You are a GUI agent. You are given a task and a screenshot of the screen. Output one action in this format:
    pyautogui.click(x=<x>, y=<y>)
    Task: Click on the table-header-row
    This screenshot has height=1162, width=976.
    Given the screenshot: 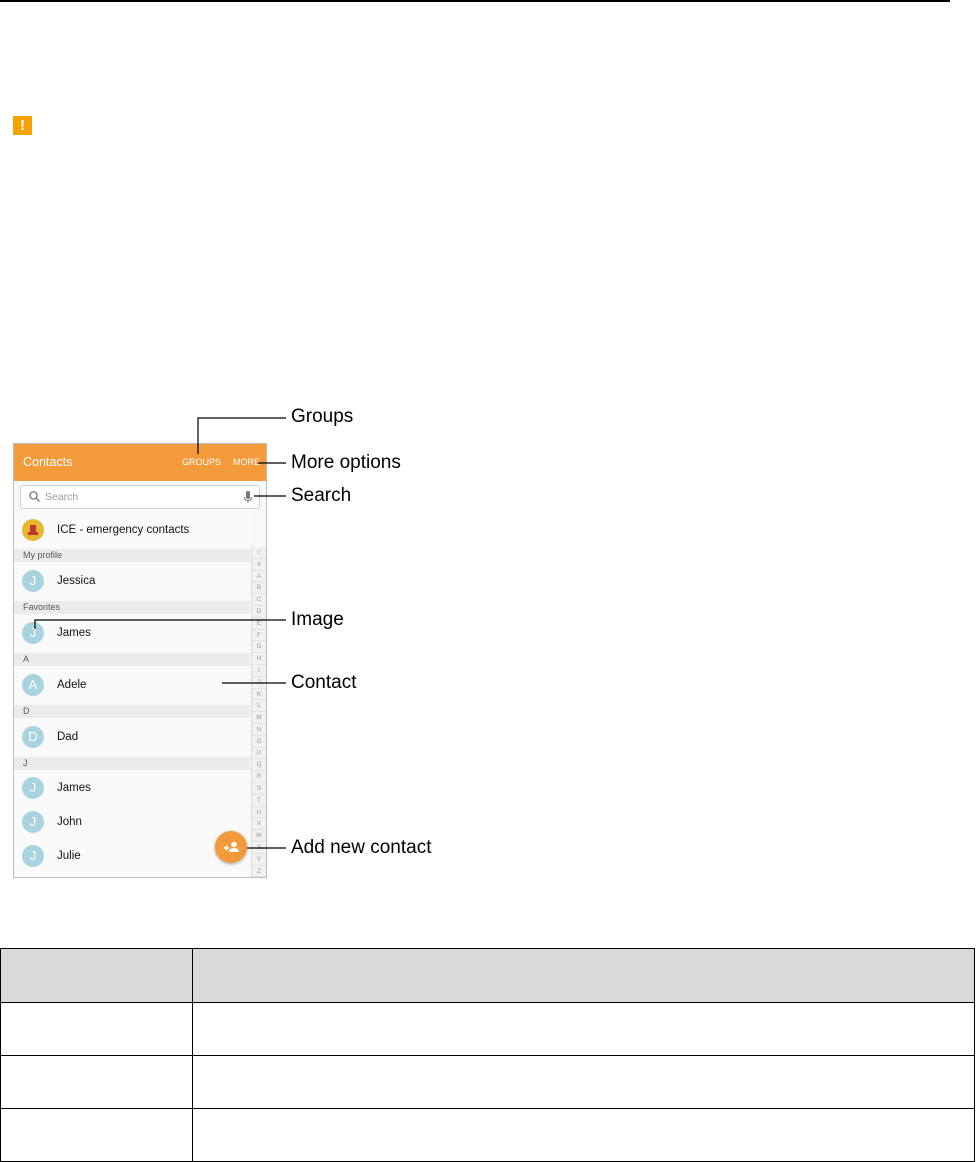 What is the action you would take?
    pyautogui.click(x=487, y=975)
    